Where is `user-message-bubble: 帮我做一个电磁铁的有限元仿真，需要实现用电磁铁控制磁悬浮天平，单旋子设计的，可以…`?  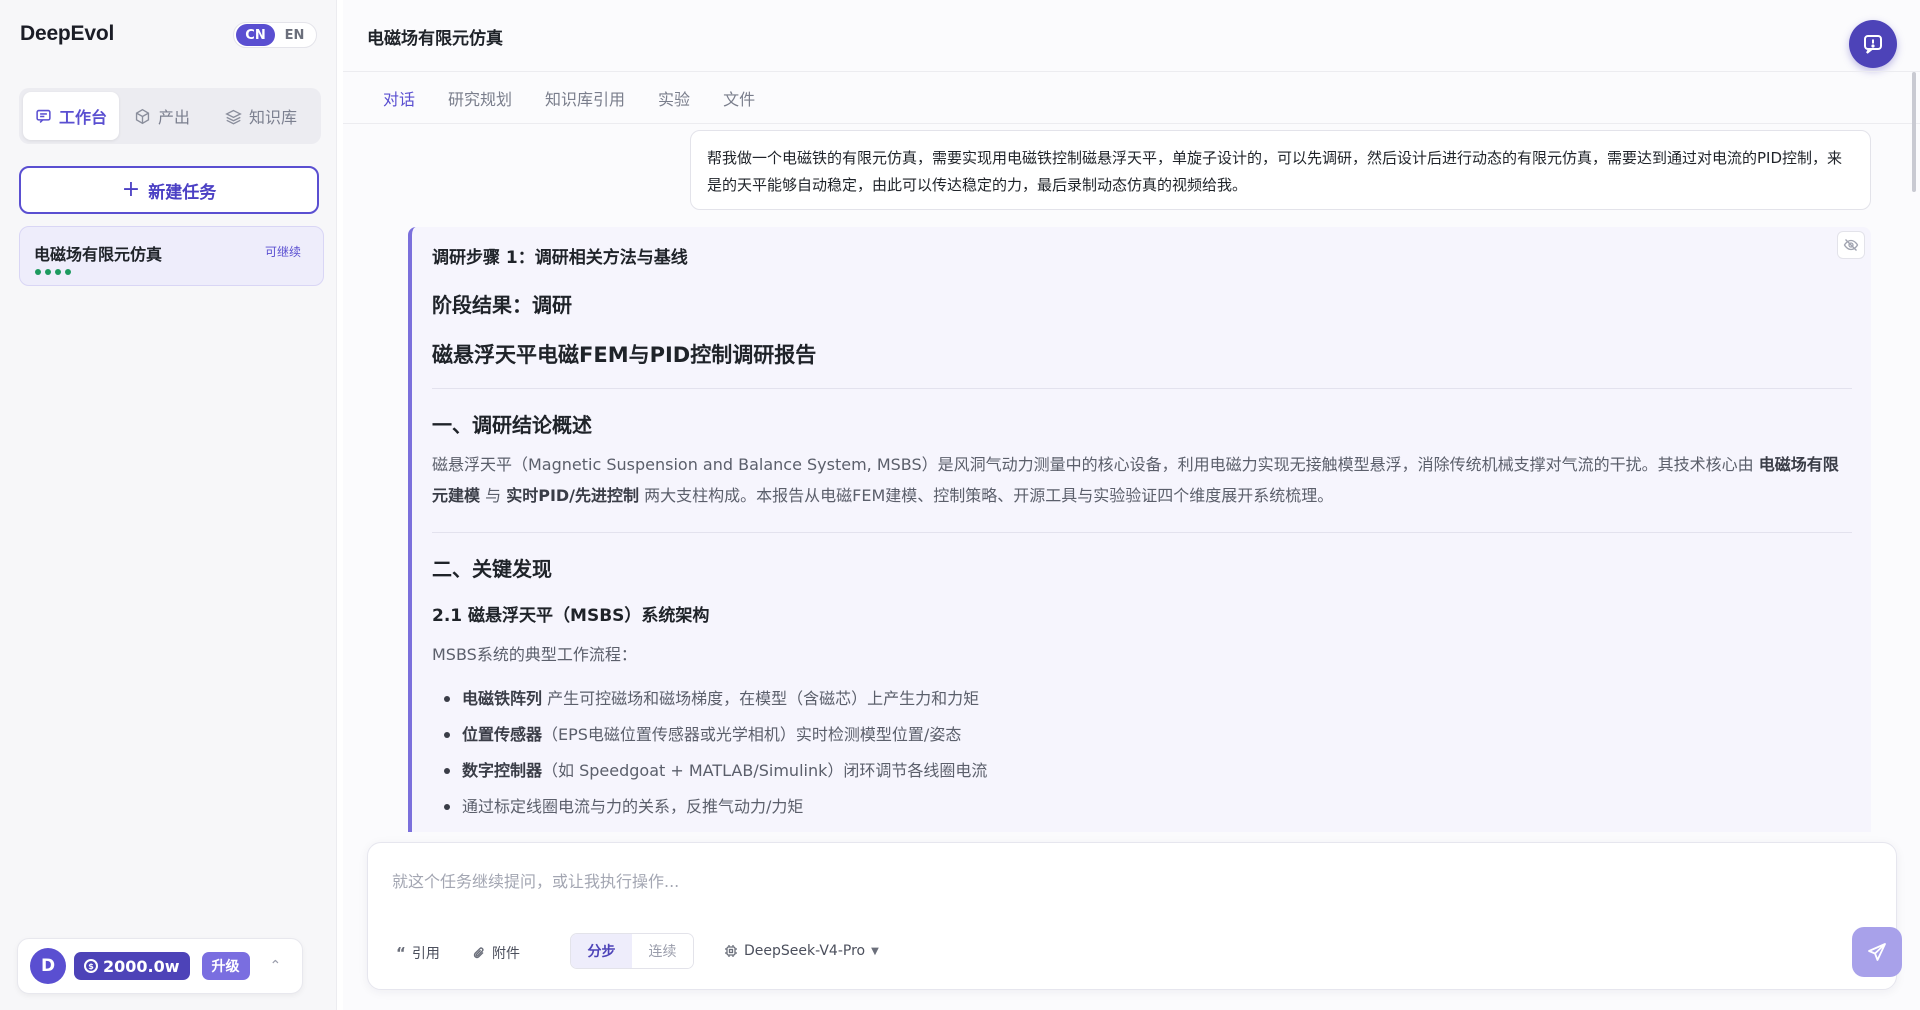 user-message-bubble: 帮我做一个电磁铁的有限元仿真，需要实现用电磁铁控制磁悬浮天平，单旋子设计的，可以… is located at coordinates (1280, 170).